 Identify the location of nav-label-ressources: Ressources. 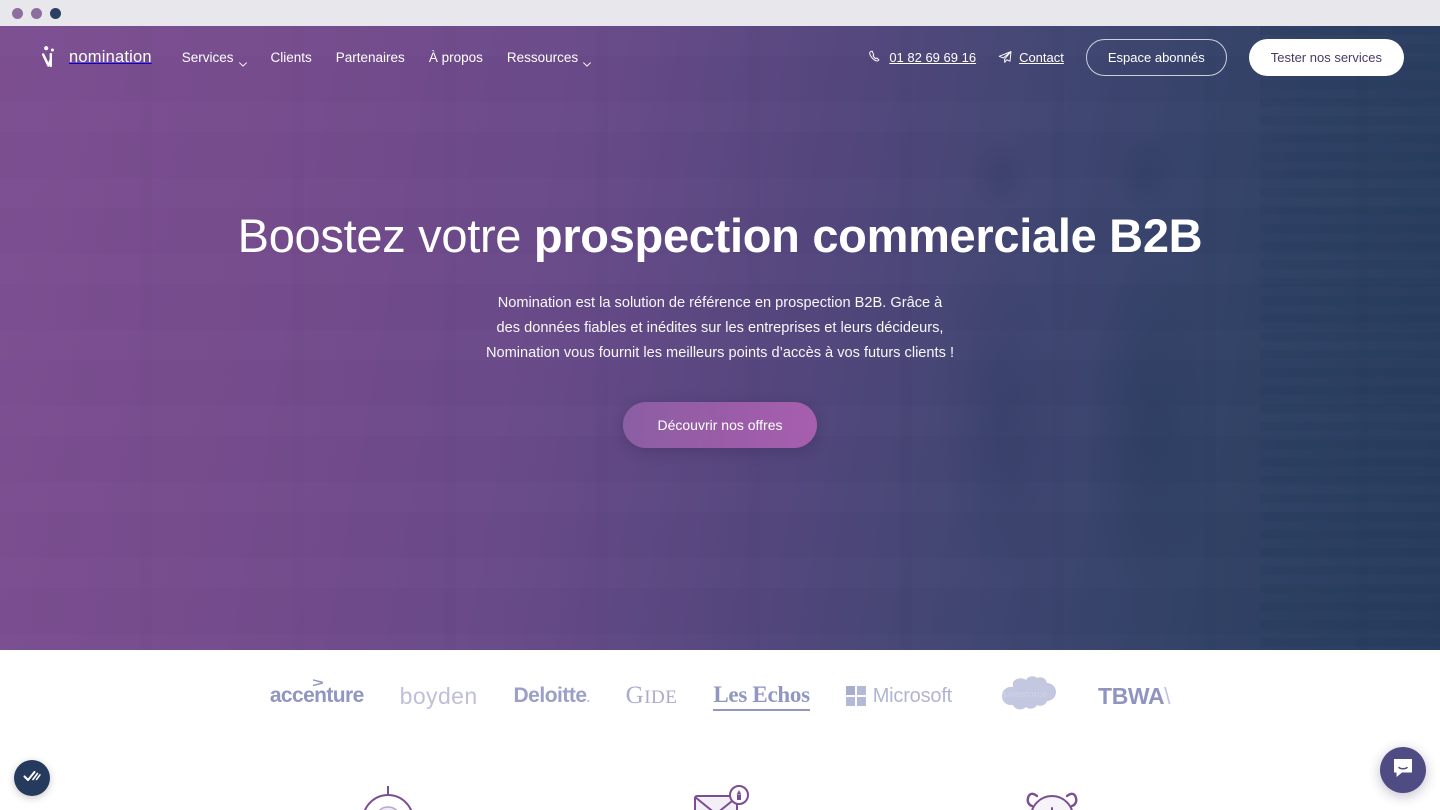
(542, 57).